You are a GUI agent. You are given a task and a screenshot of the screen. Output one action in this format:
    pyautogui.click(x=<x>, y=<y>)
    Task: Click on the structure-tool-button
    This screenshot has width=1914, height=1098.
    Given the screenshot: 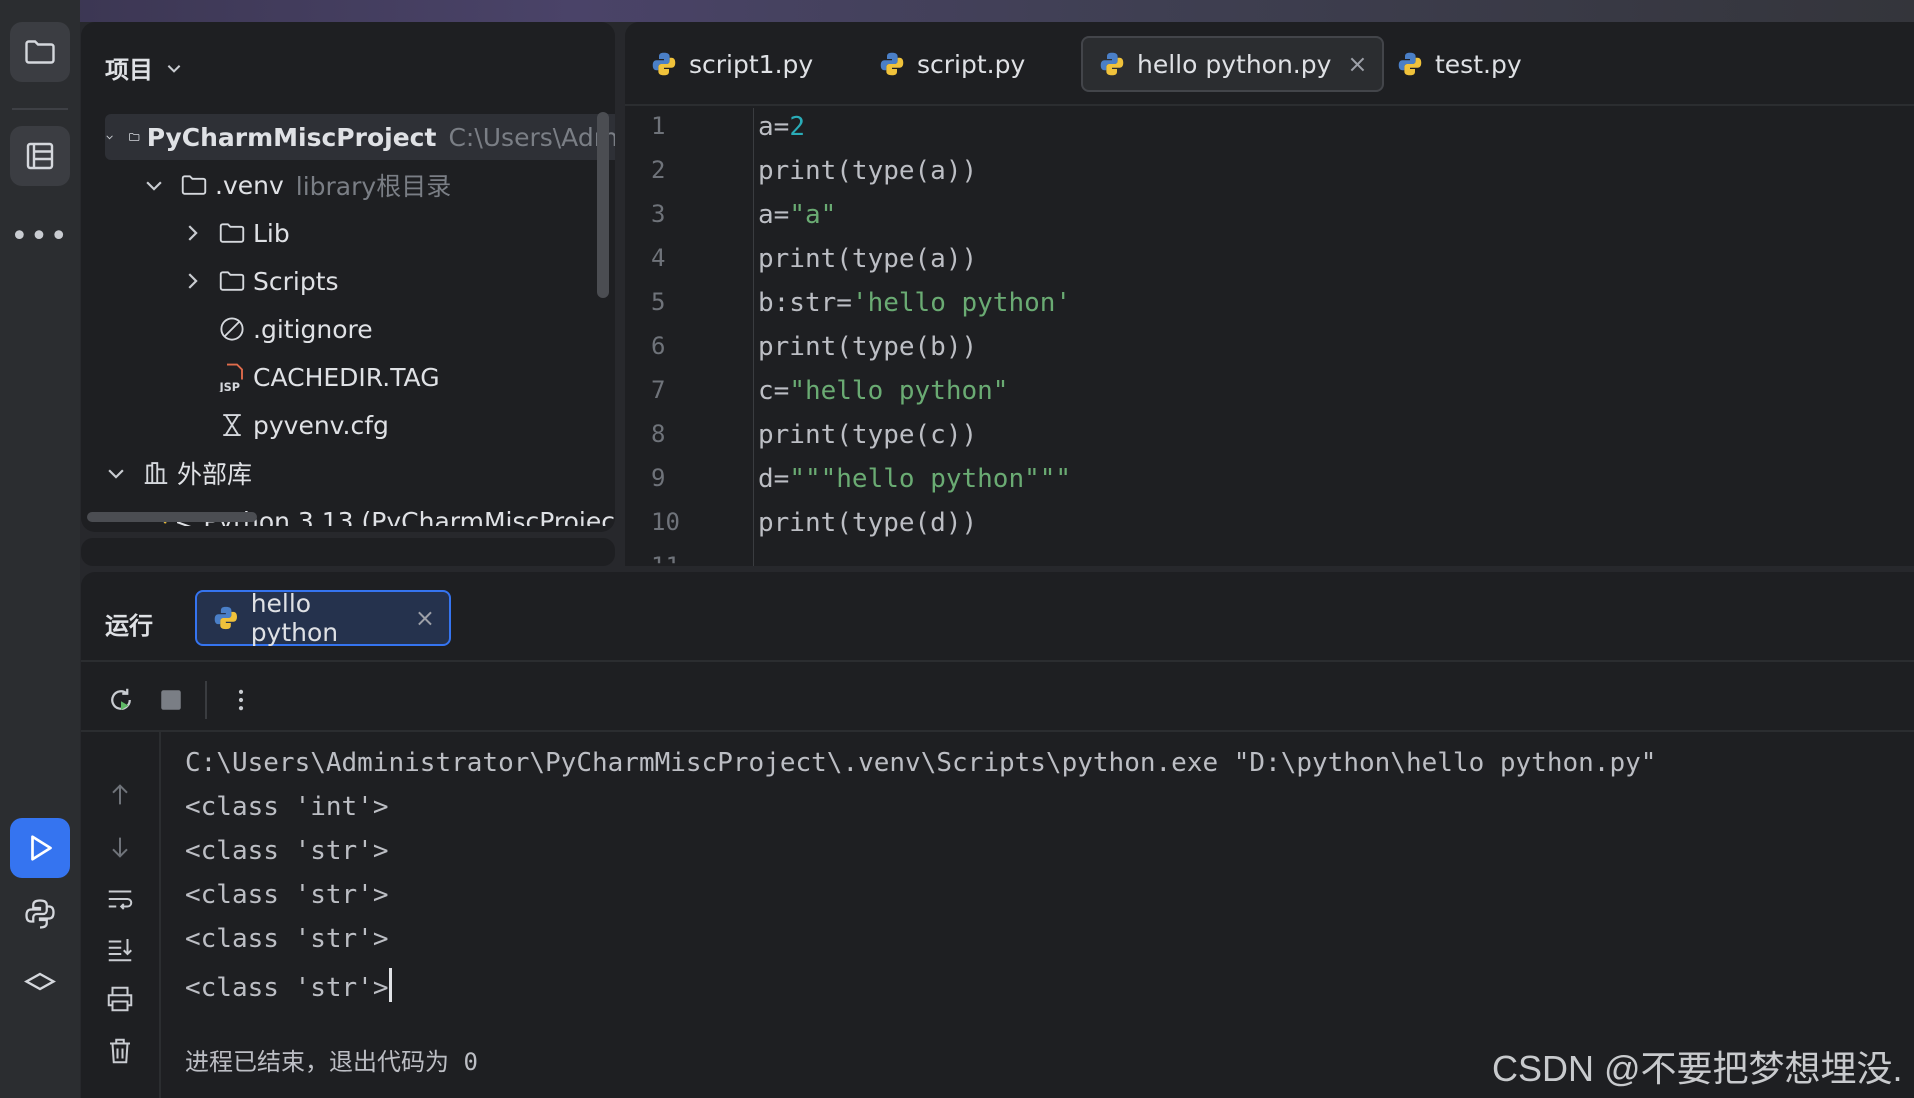 What is the action you would take?
    pyautogui.click(x=40, y=156)
    